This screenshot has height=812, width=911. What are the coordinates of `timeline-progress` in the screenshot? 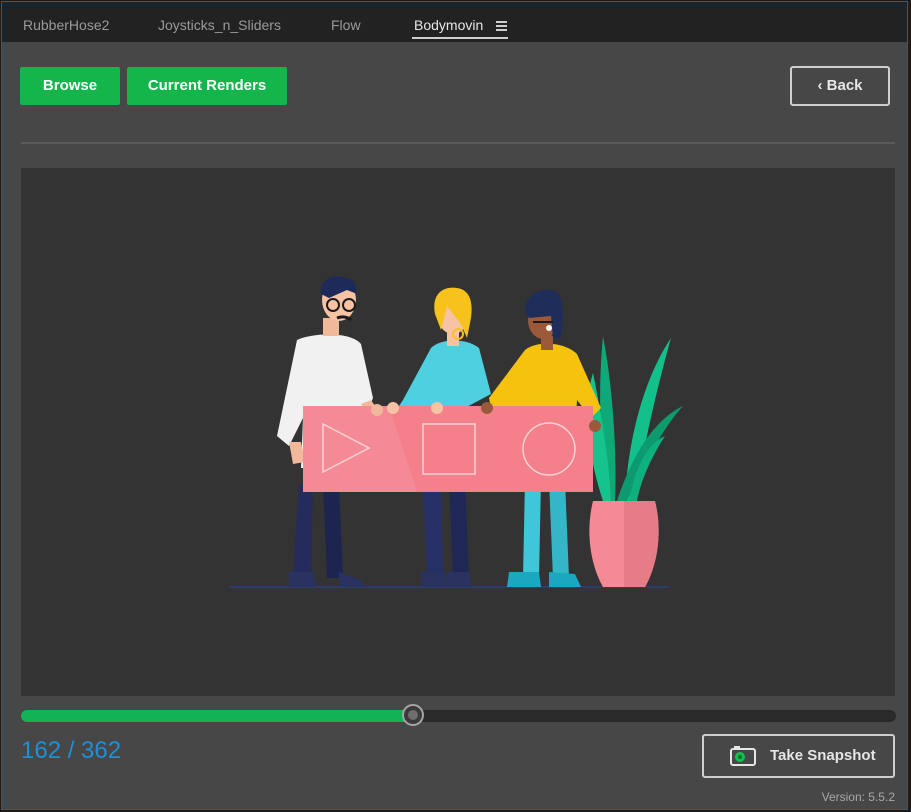 It's located at (217, 716).